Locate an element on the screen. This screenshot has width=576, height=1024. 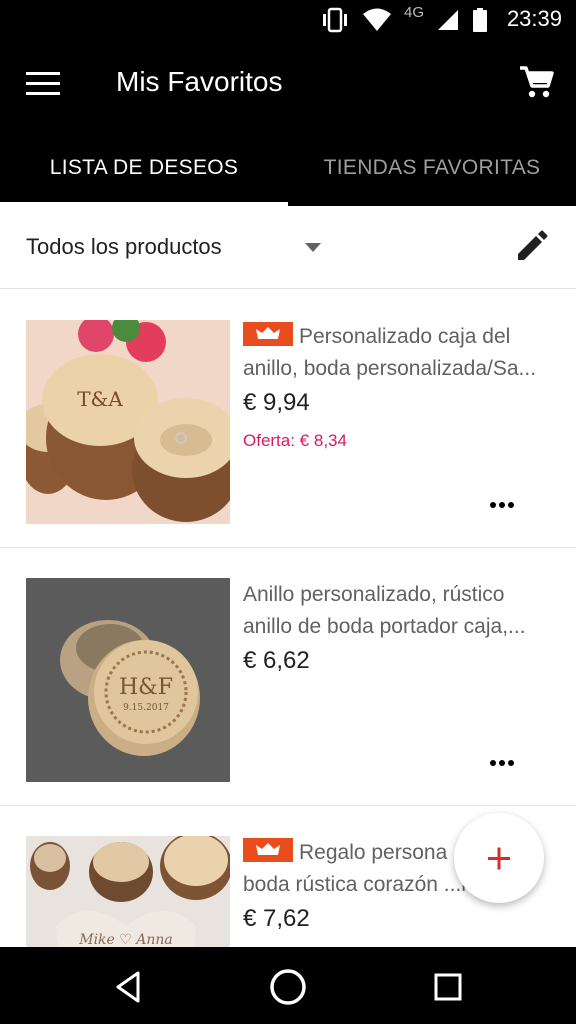
home-icon is located at coordinates (288, 987).